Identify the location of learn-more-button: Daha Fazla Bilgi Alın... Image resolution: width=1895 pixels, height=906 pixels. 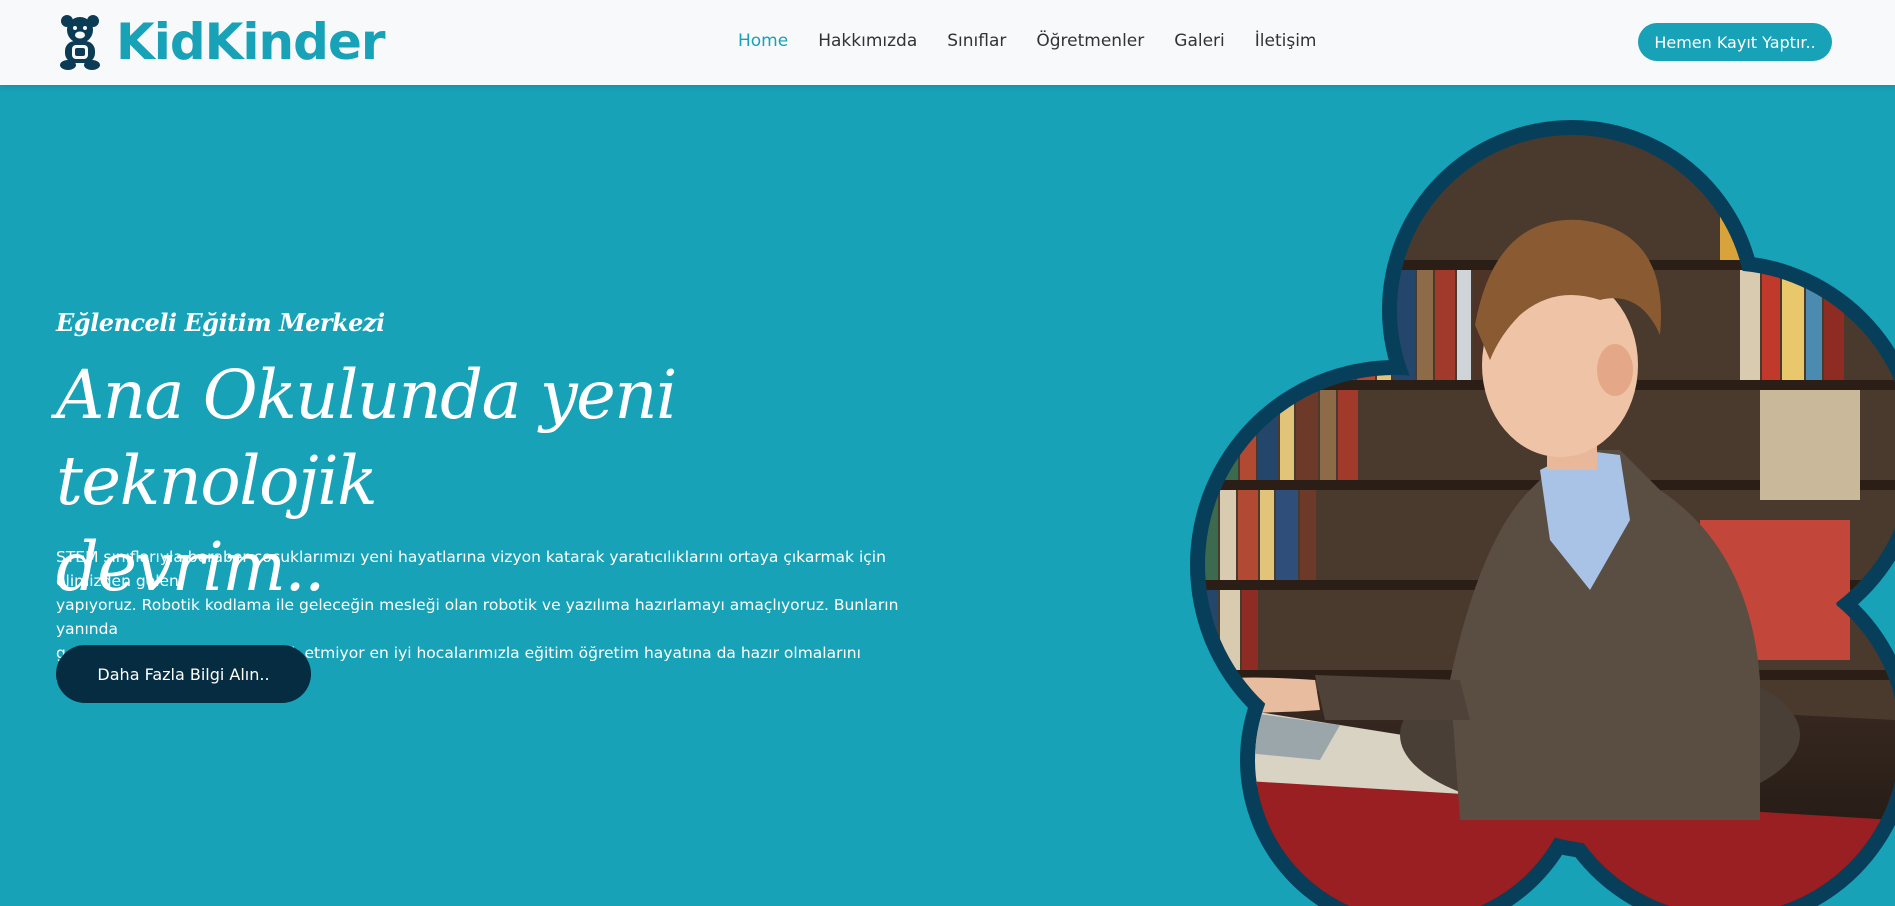
(183, 674).